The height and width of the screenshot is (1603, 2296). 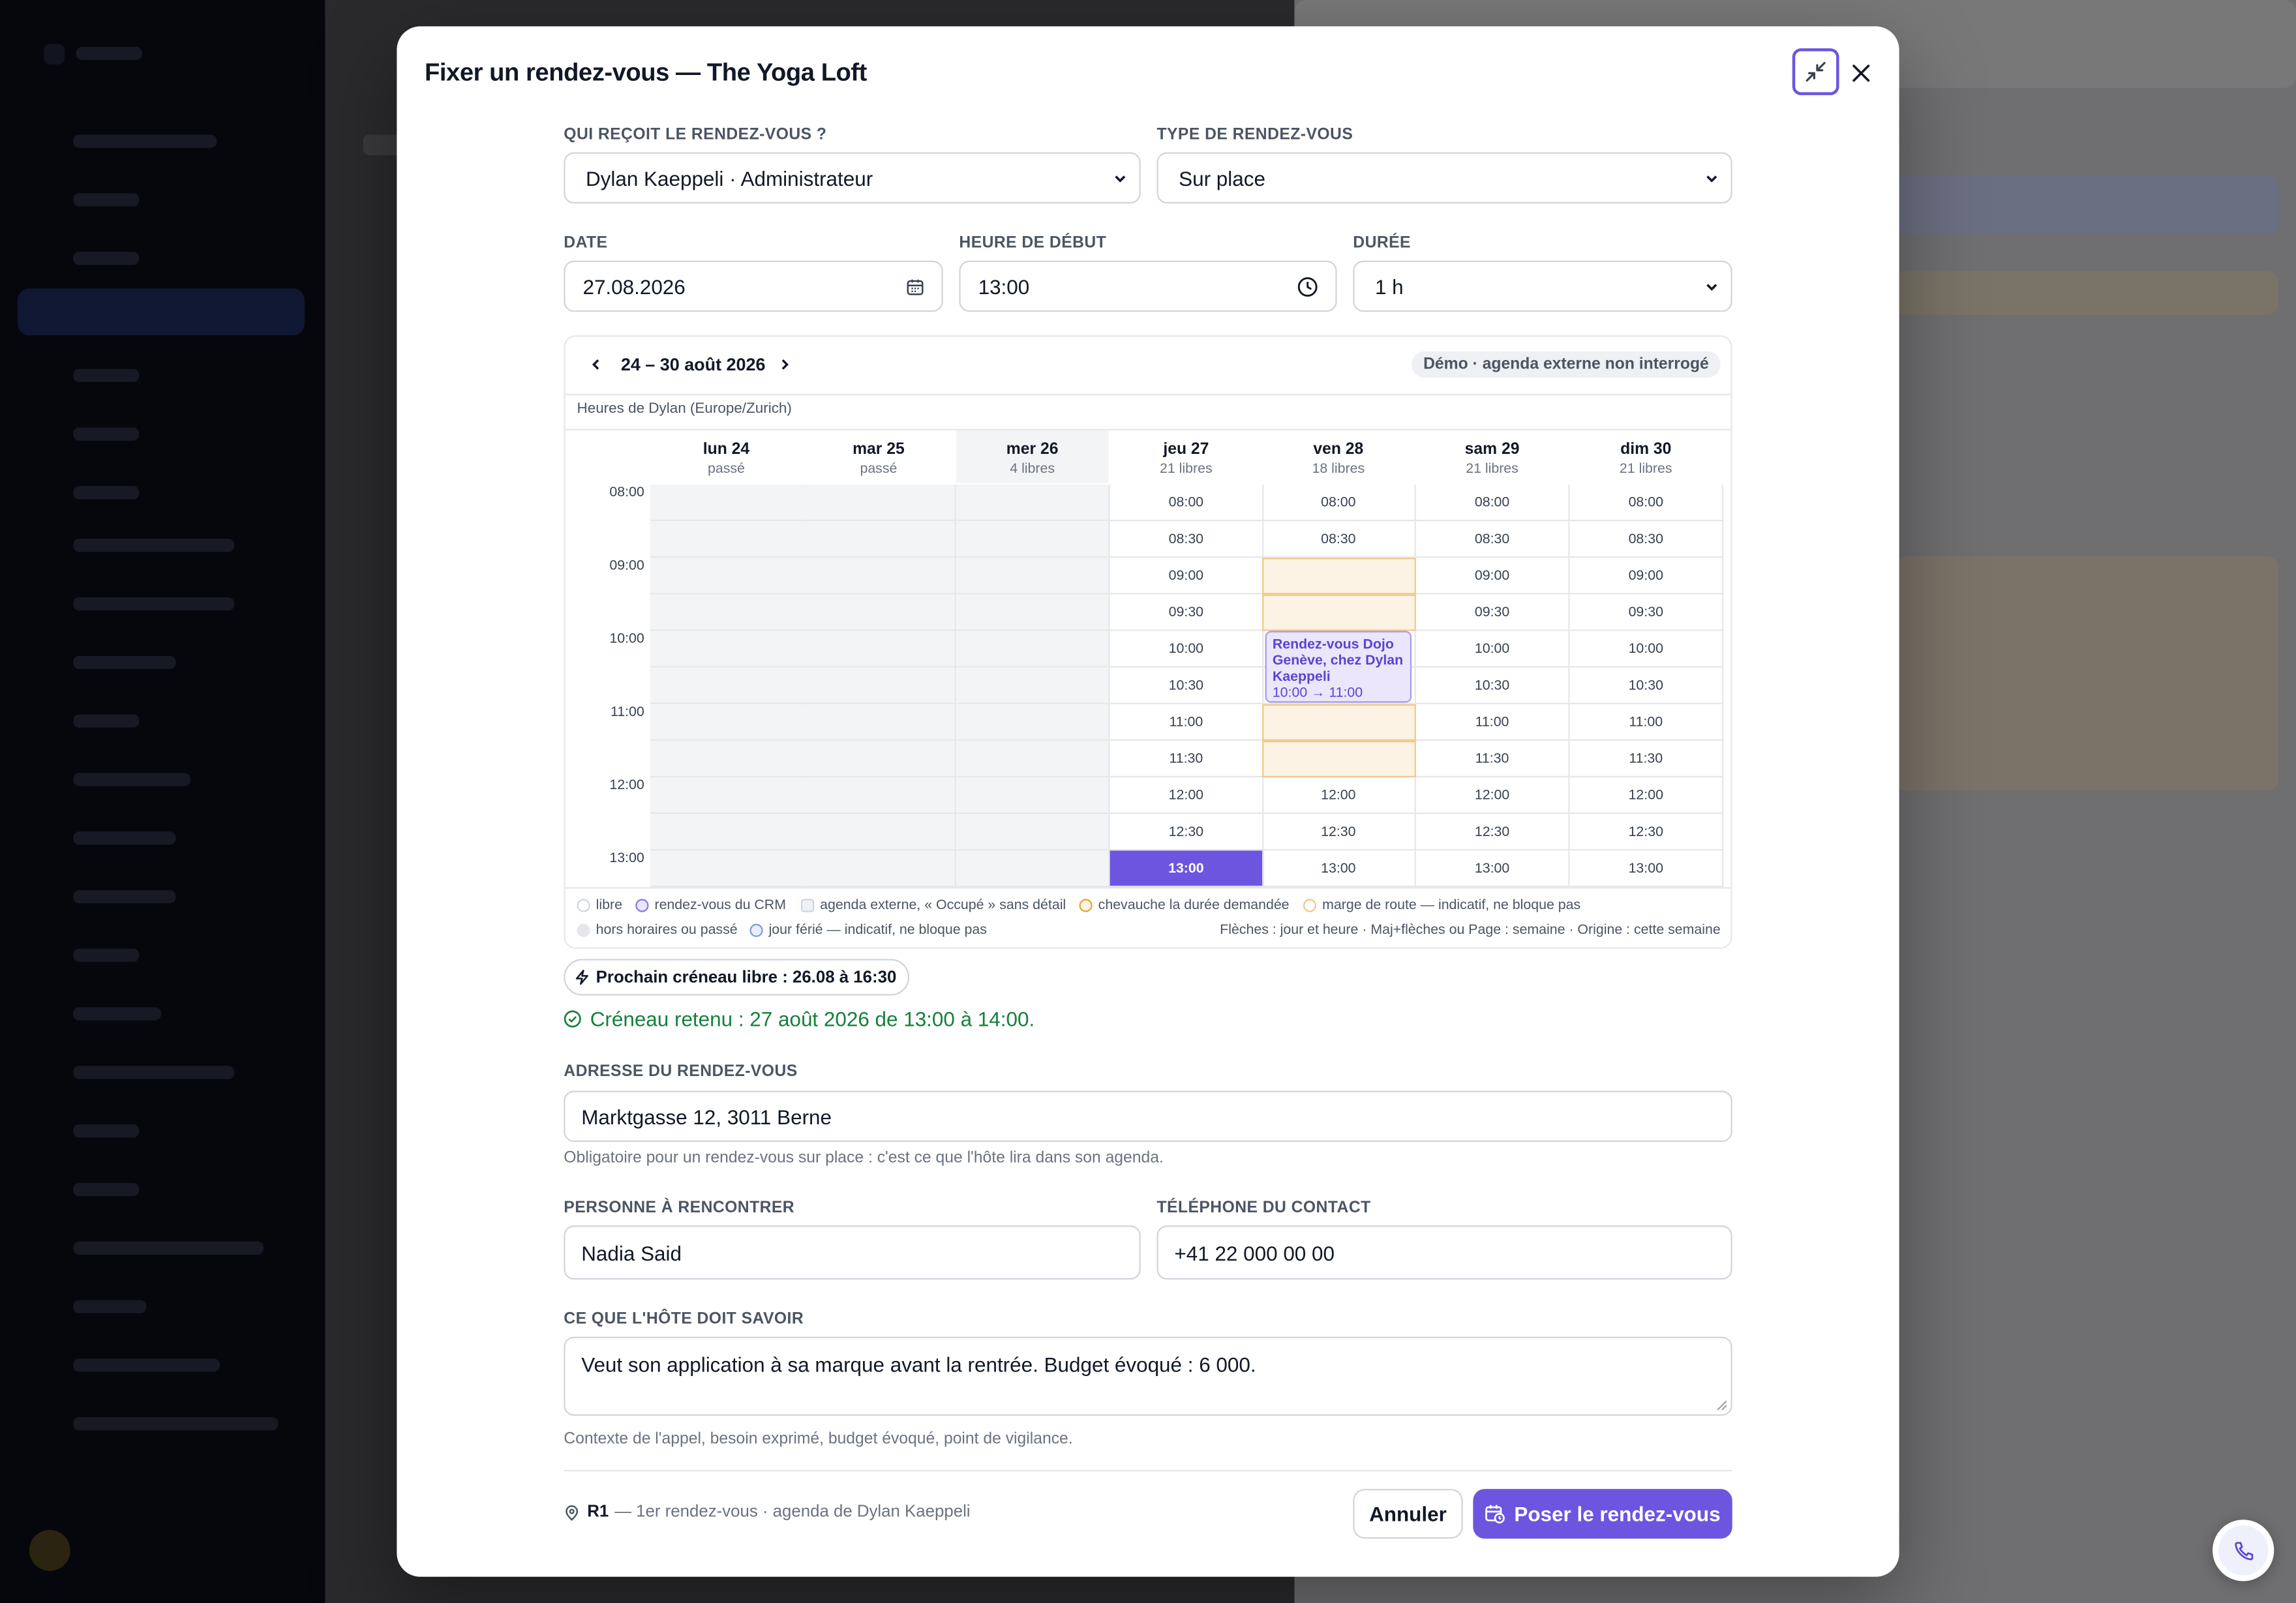 I want to click on day-header: sam 29 21 libres, so click(x=1492, y=457).